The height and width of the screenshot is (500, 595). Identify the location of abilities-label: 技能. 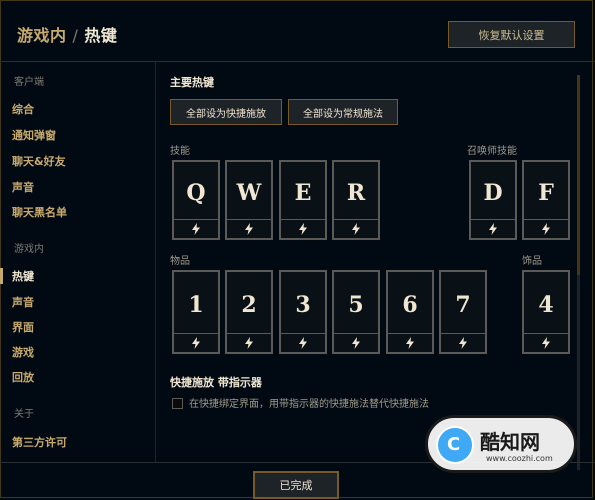
(180, 151).